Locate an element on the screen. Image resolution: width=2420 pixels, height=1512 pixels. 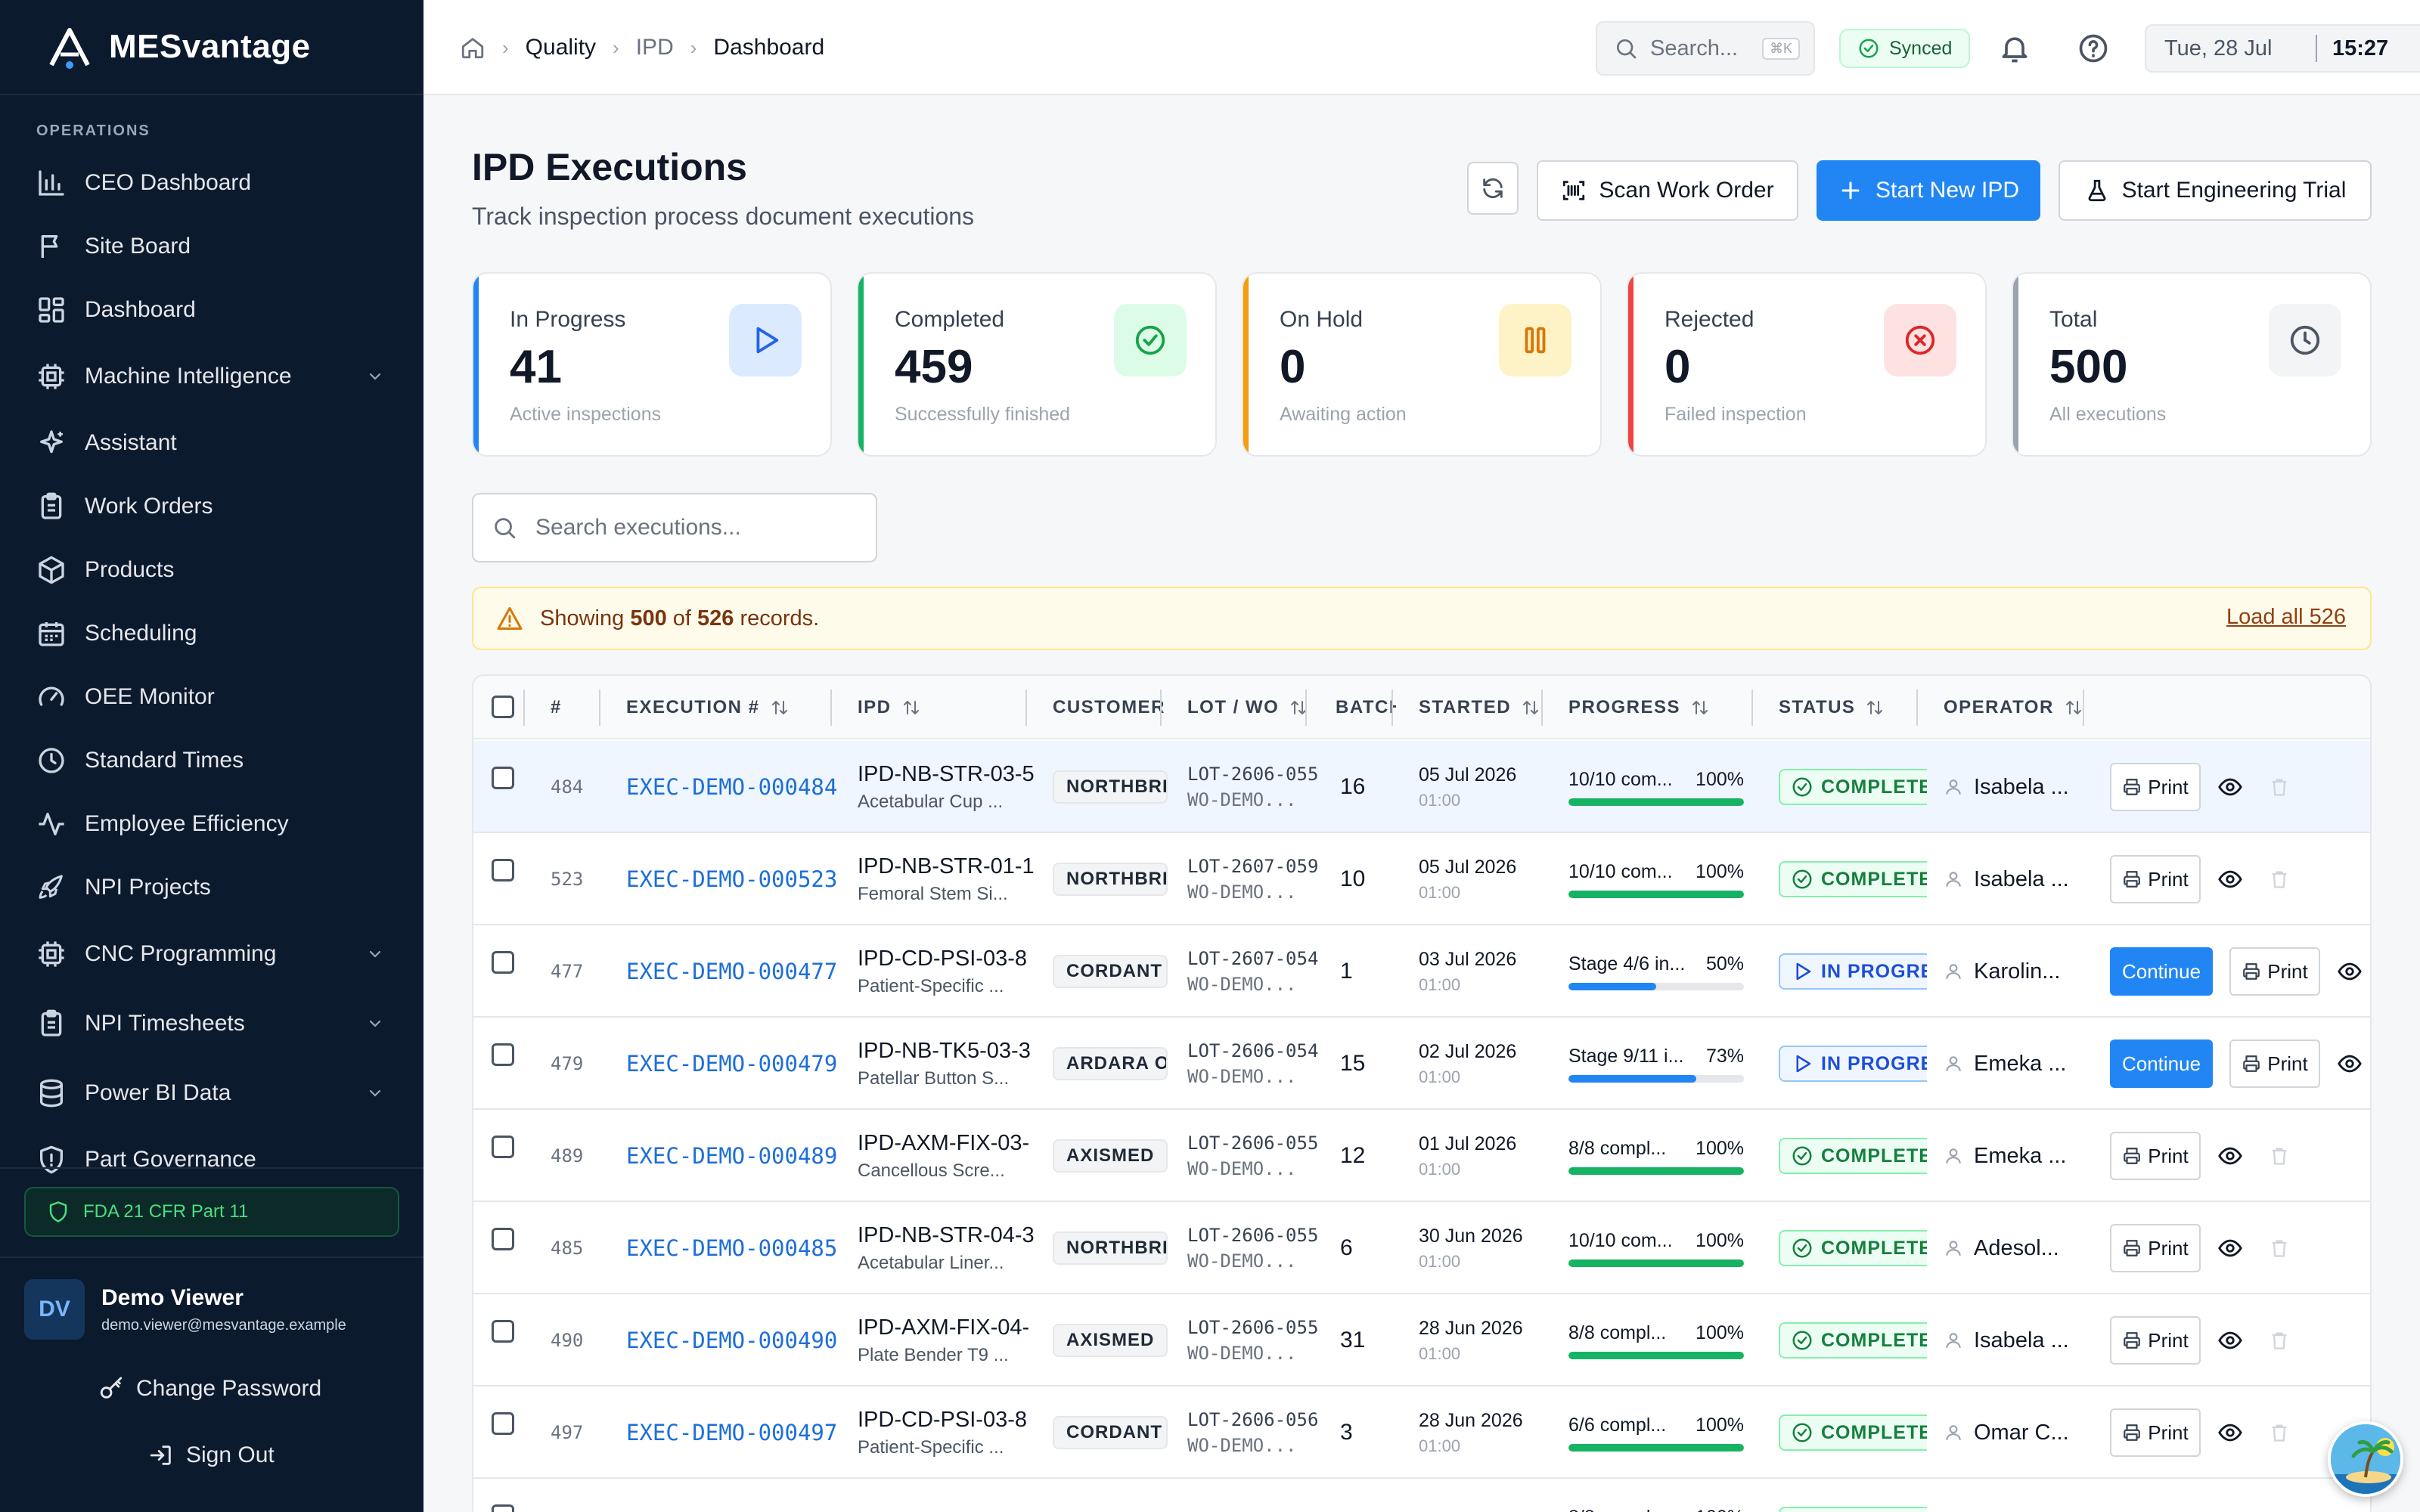
sidebar-item-standard-times: Standard Times is located at coordinates (212, 760).